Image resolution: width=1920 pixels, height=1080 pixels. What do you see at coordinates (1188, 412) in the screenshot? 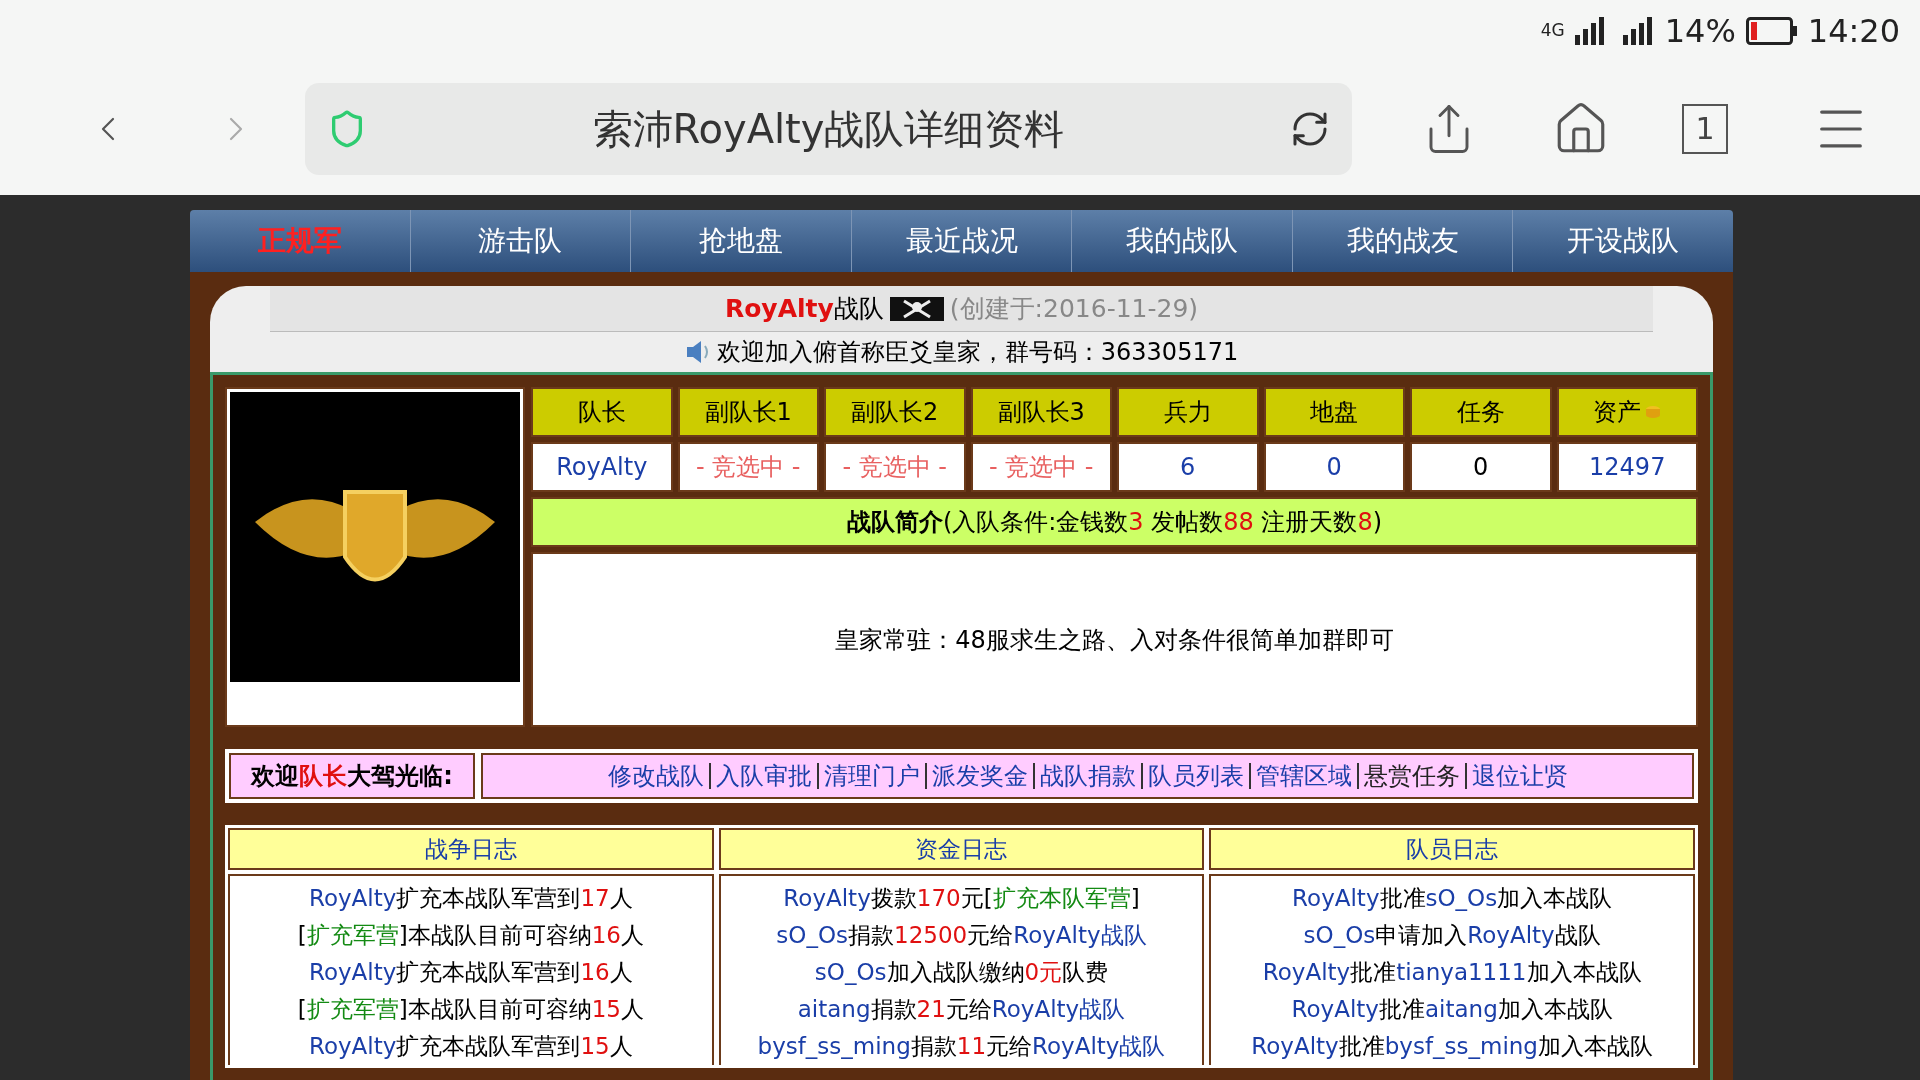
I see `stat-header: 兵力` at bounding box center [1188, 412].